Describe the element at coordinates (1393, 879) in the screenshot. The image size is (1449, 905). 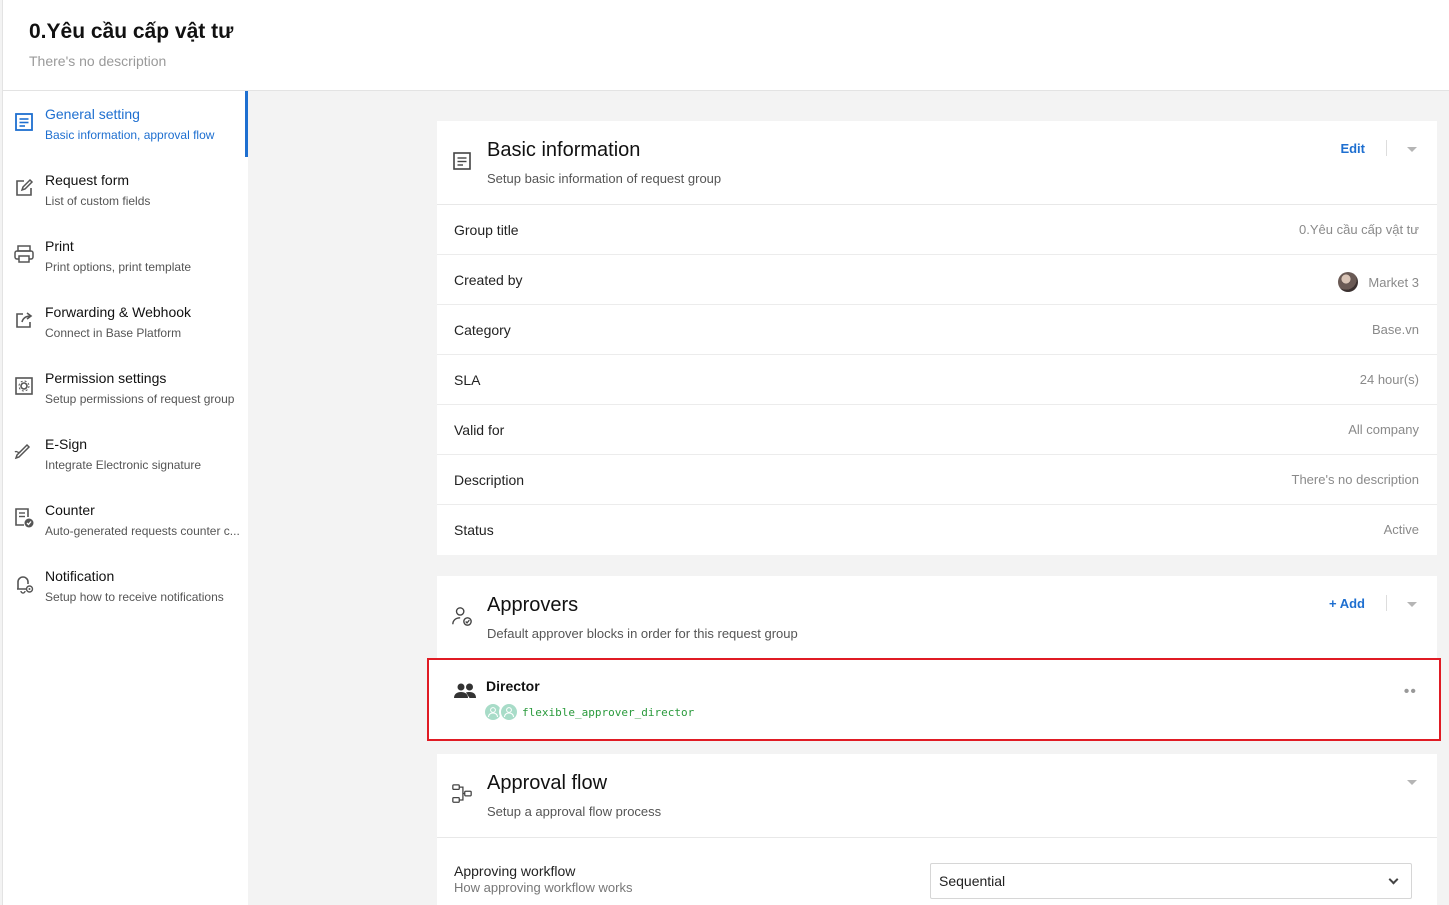
I see `chevron-down-icon` at that location.